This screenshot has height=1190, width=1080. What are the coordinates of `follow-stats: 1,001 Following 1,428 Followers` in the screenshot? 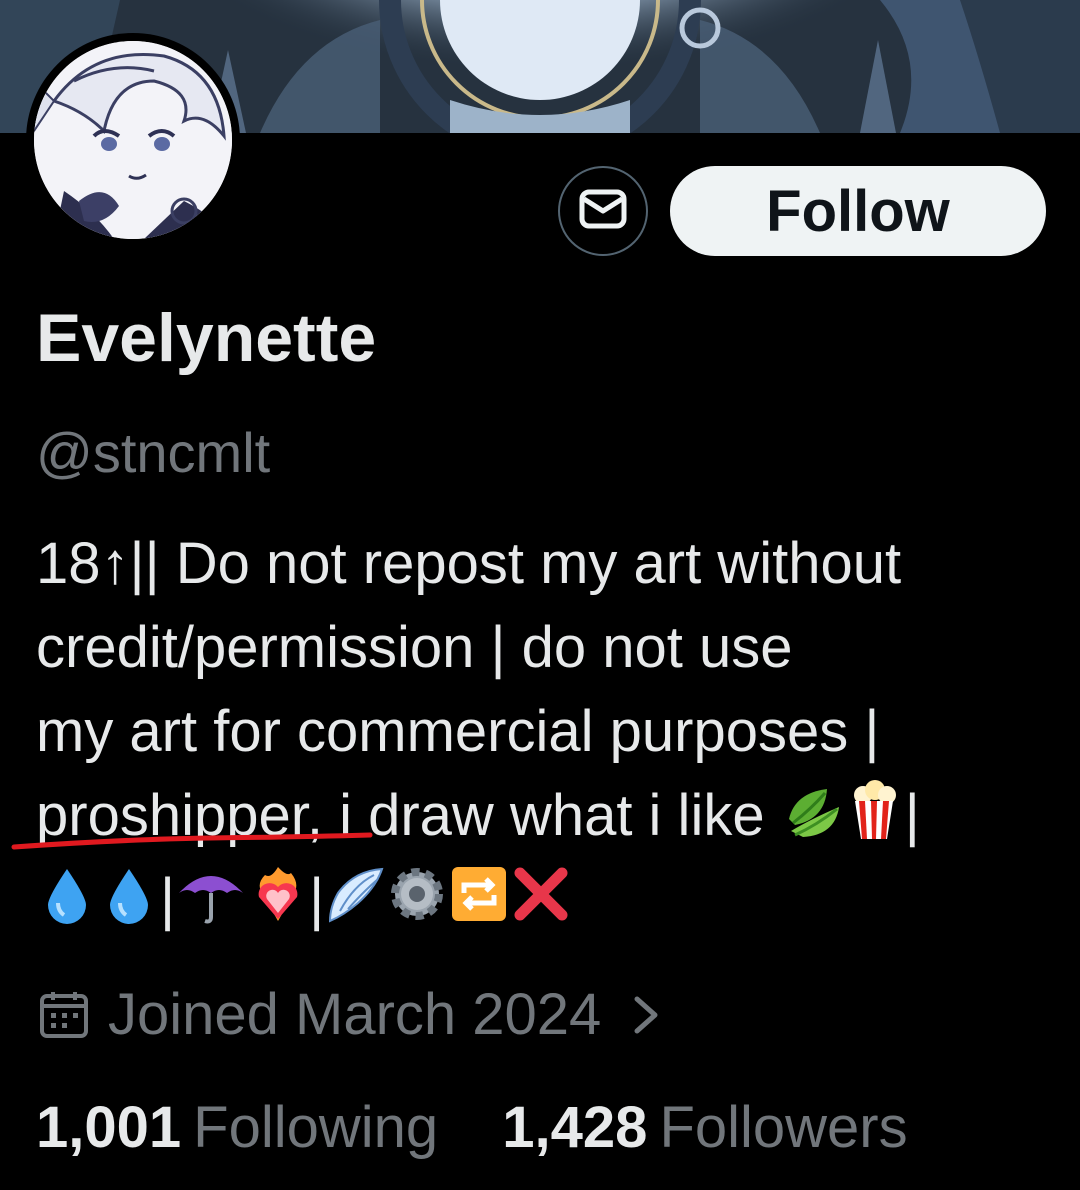 It's located at (472, 1128).